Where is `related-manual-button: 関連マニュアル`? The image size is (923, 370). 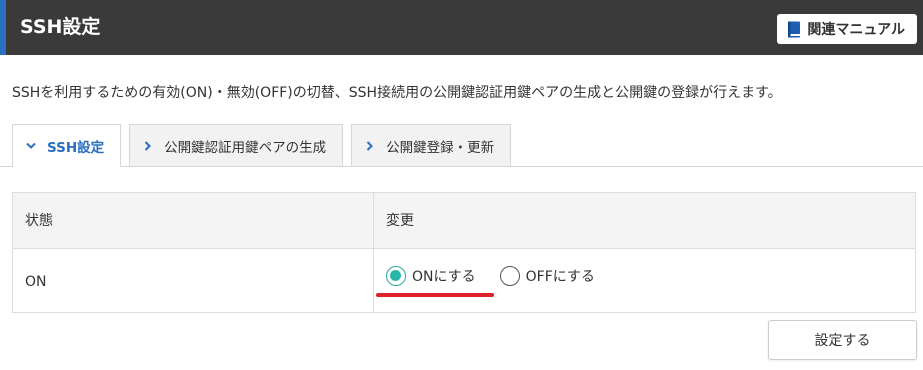
related-manual-button: 関連マニュアル is located at coordinates (847, 29).